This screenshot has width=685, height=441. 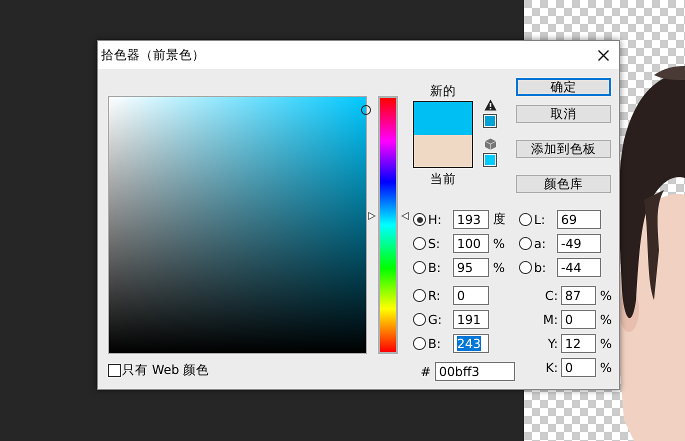 What do you see at coordinates (579, 243) in the screenshot?
I see `input-field: -49` at bounding box center [579, 243].